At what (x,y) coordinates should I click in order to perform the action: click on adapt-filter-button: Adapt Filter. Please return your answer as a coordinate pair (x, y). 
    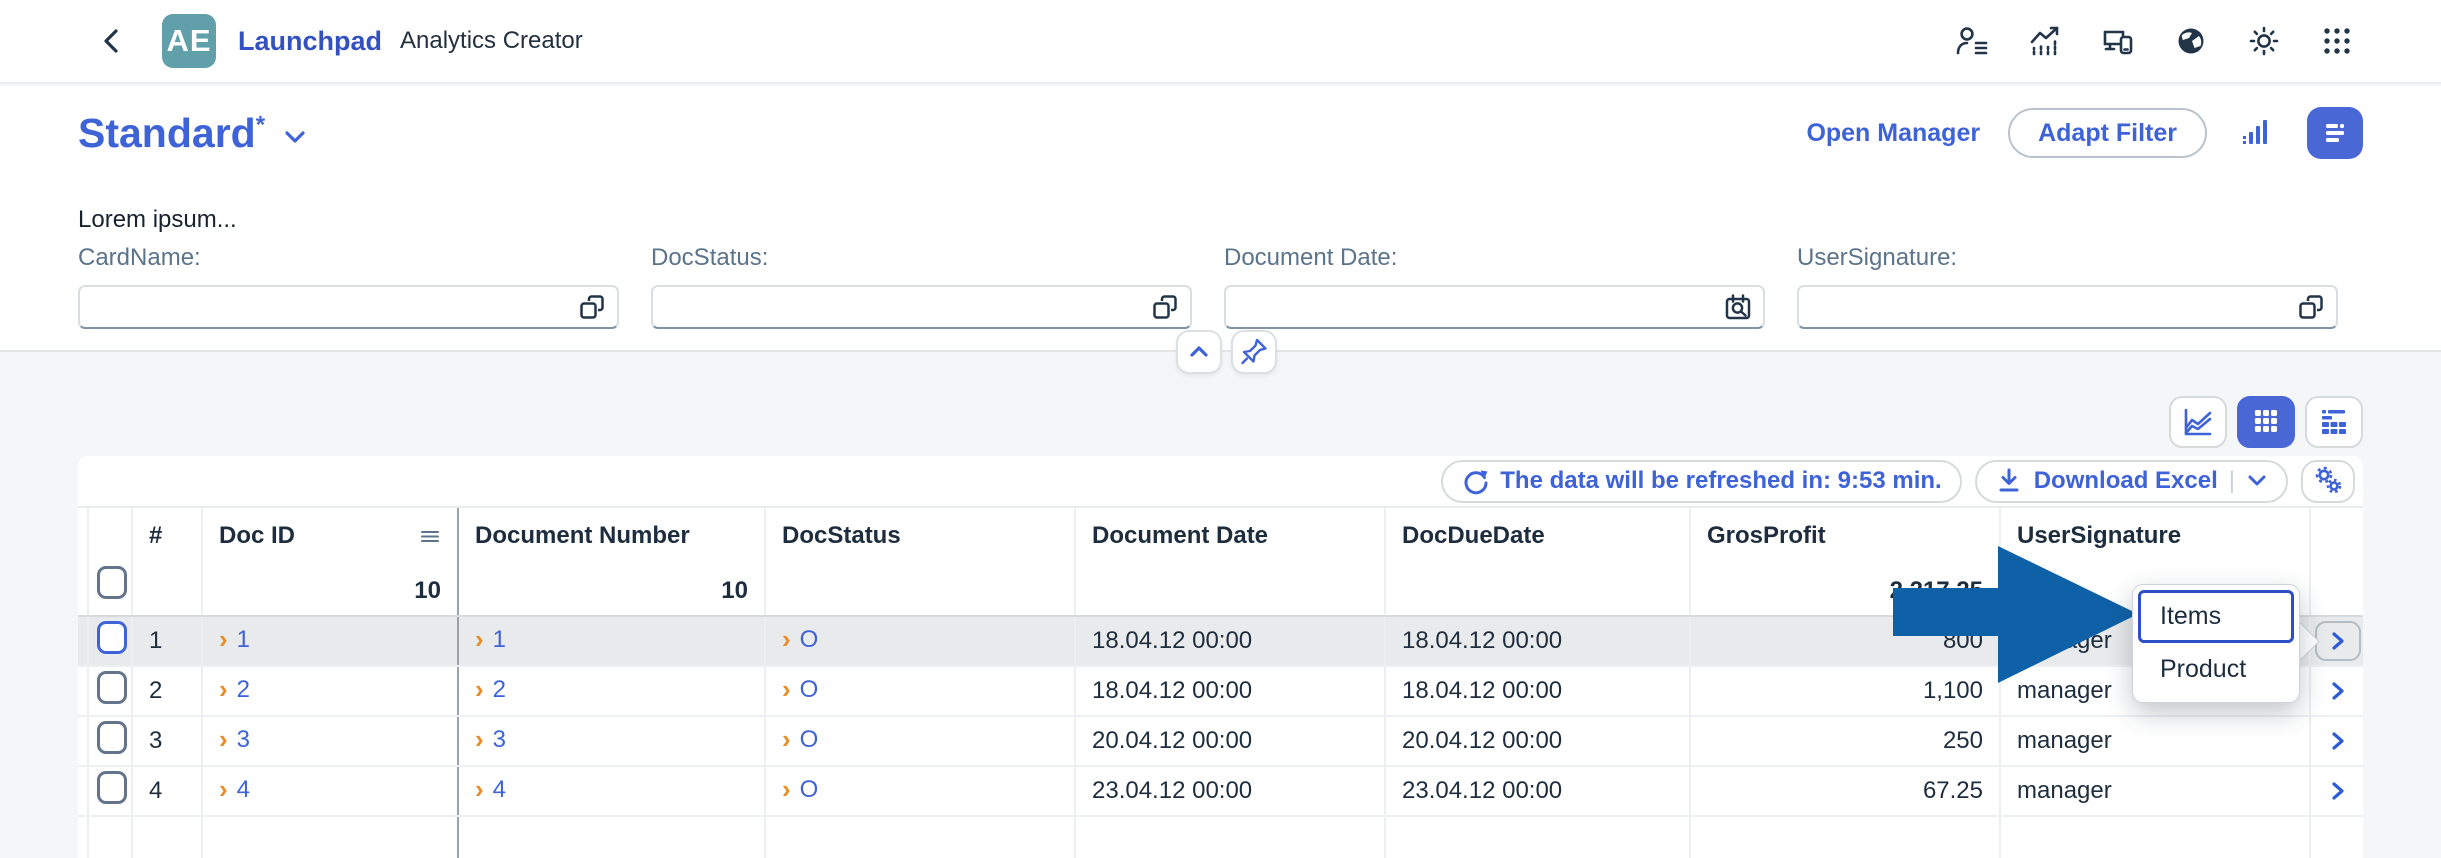
    Looking at the image, I should click on (2107, 133).